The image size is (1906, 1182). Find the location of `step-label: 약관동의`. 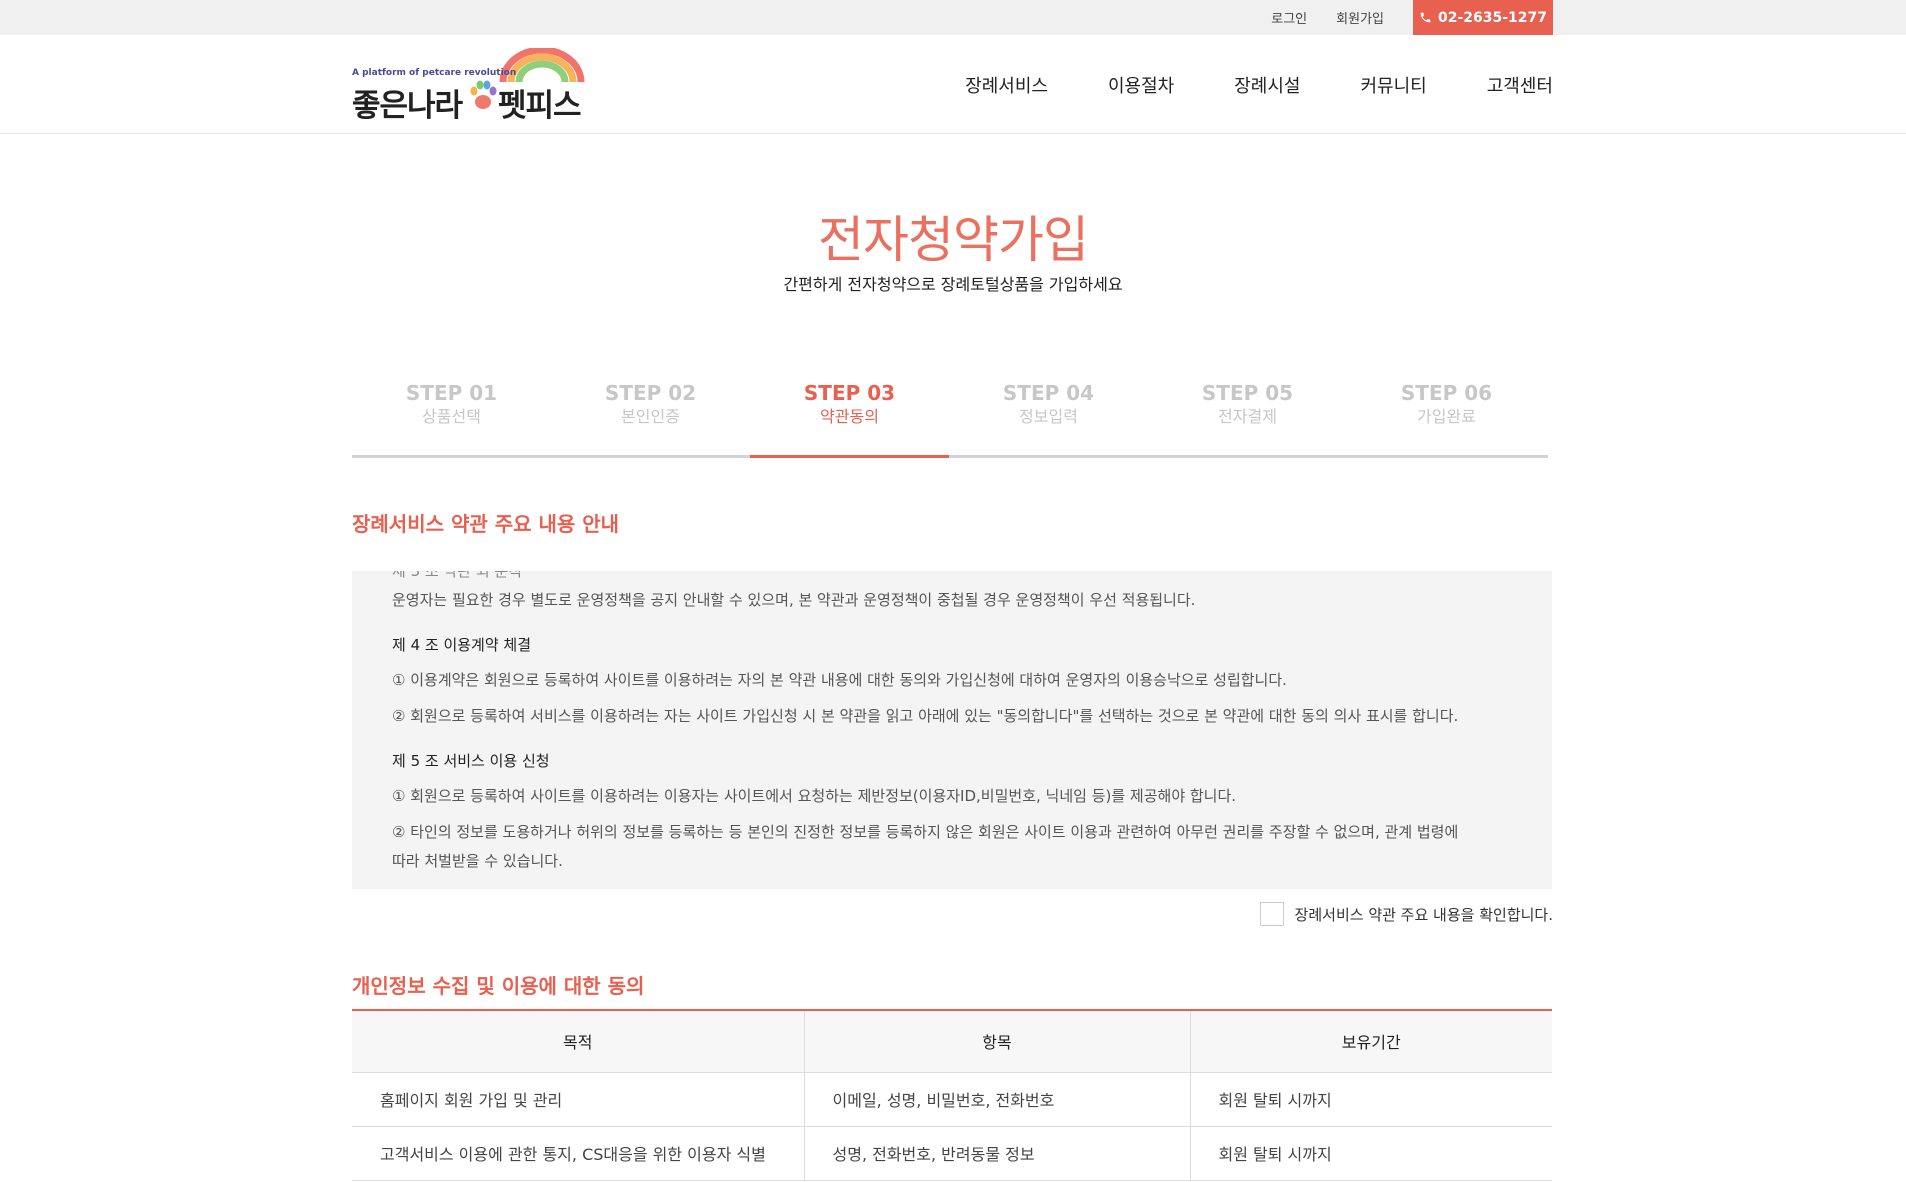

step-label: 약관동의 is located at coordinates (849, 416).